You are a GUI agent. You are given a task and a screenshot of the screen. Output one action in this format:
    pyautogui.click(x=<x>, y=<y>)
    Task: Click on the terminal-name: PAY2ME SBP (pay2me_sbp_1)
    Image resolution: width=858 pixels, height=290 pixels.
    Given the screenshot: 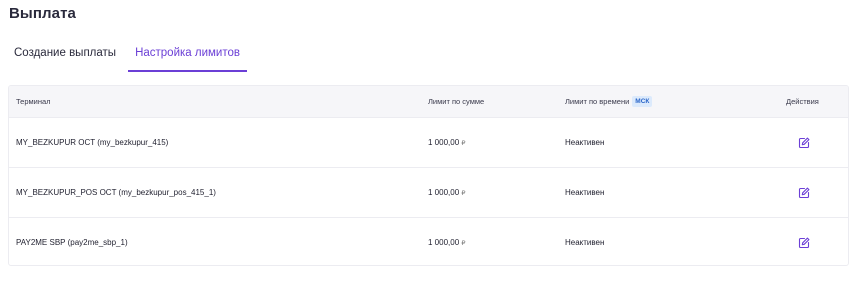 What is the action you would take?
    pyautogui.click(x=72, y=242)
    